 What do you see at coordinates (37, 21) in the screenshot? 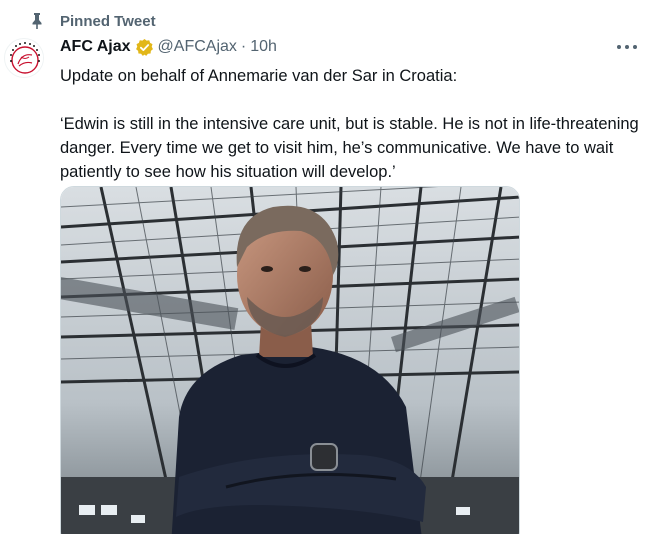
I see `pin-icon` at bounding box center [37, 21].